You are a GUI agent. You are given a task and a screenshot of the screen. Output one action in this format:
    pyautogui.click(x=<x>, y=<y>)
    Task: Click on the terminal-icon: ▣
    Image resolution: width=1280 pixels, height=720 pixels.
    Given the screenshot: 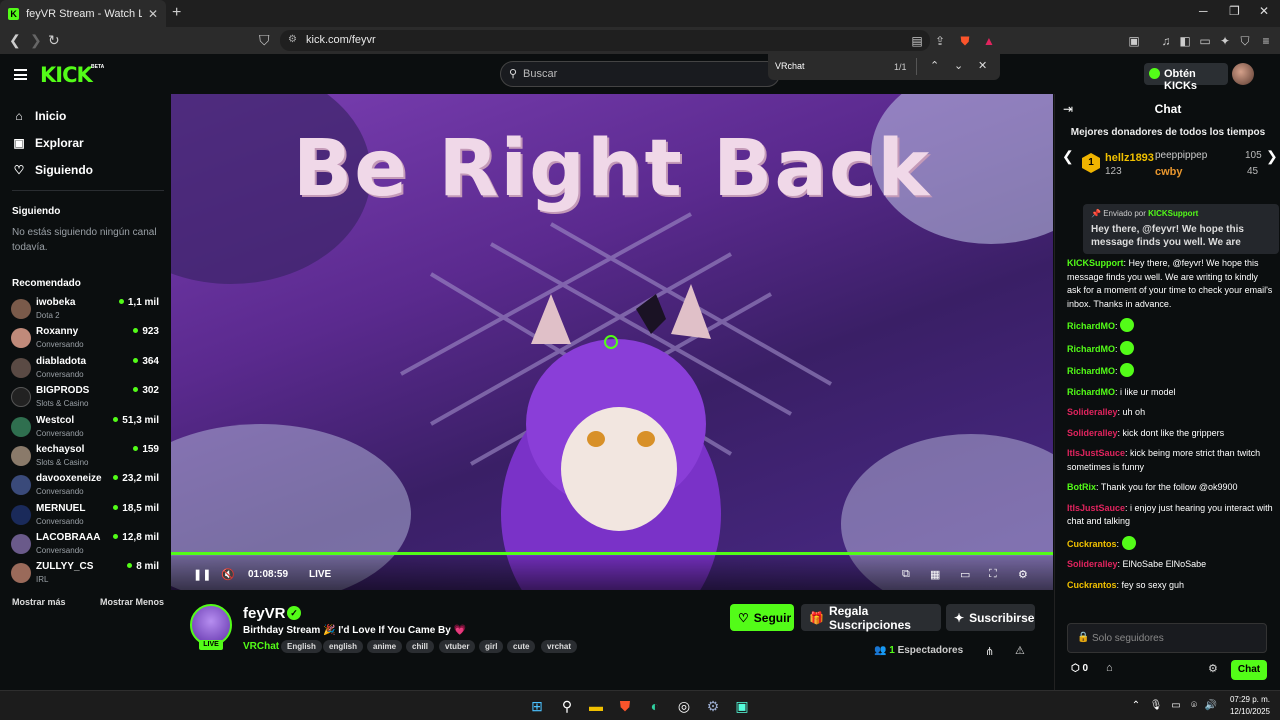 What is the action you would take?
    pyautogui.click(x=742, y=706)
    